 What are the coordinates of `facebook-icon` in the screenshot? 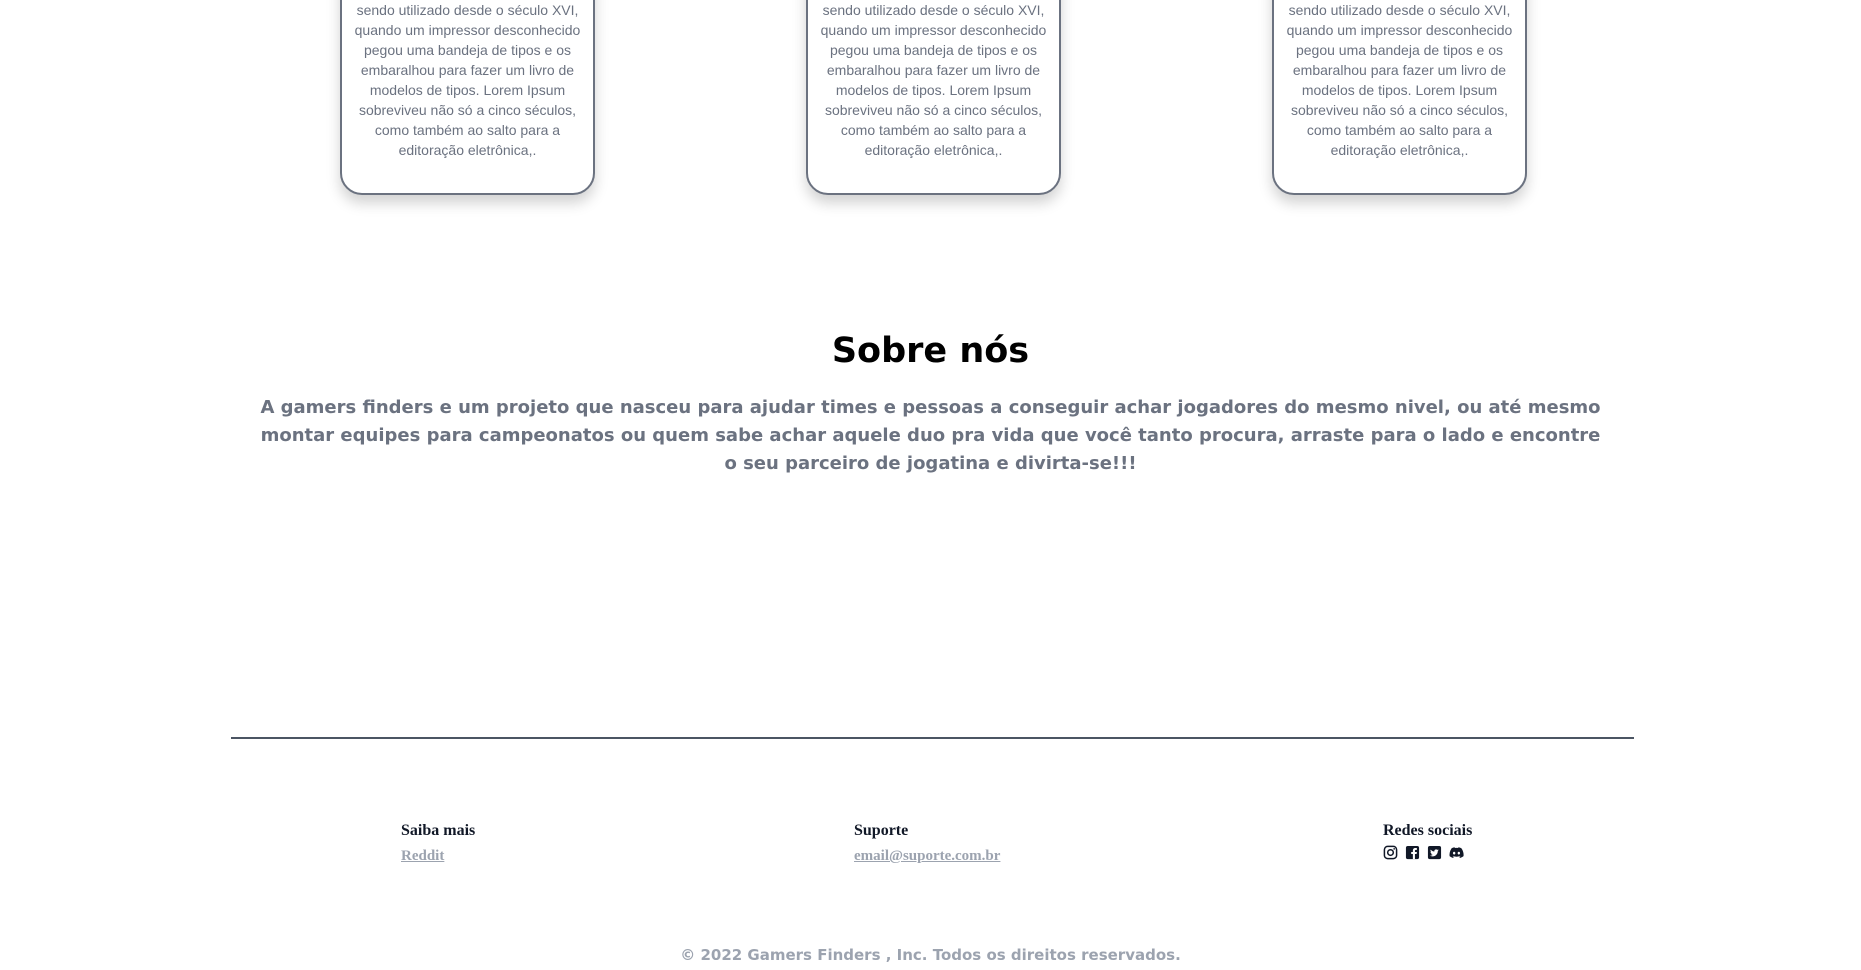 It's located at (1412, 852).